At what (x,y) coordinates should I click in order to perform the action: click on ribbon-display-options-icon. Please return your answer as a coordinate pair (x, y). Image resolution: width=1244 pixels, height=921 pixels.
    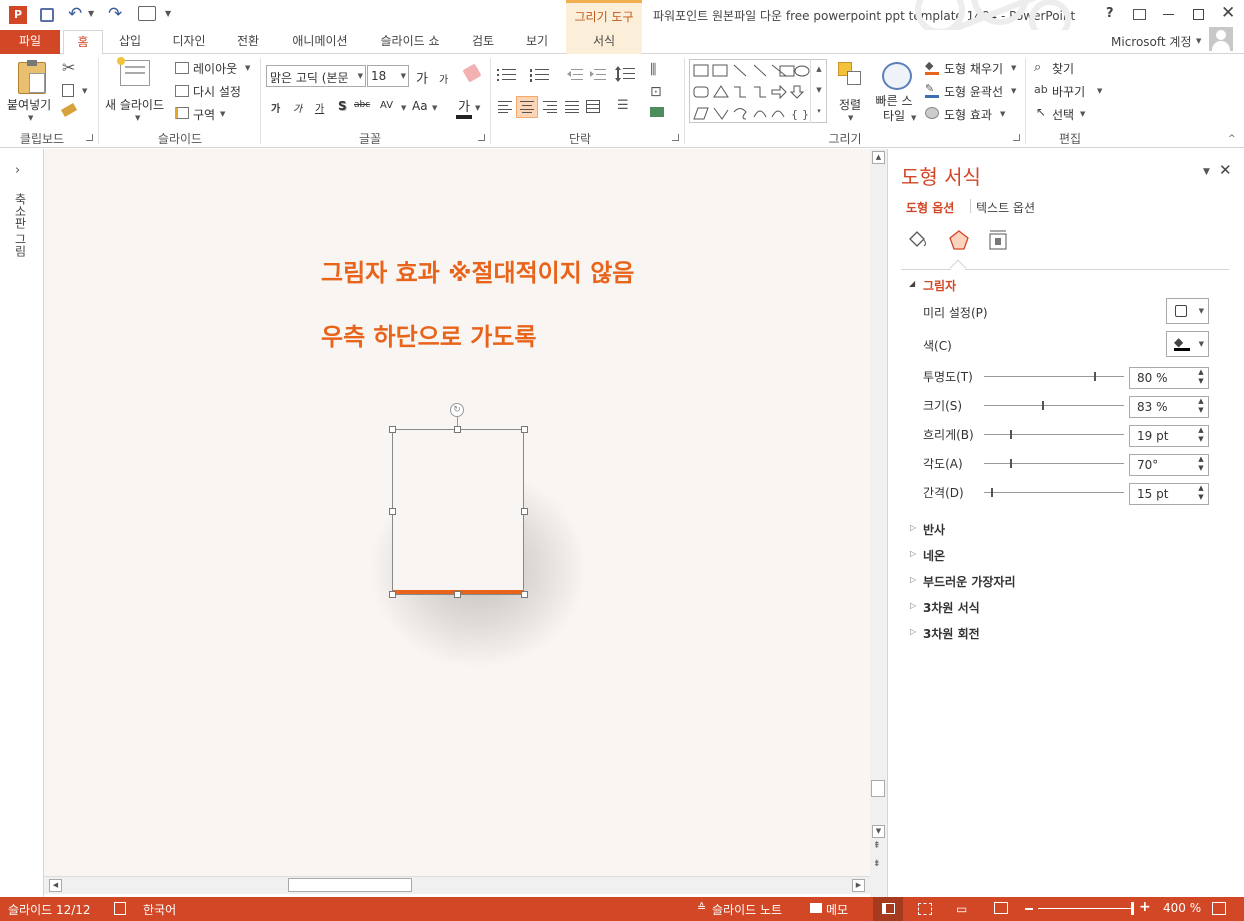
    Looking at the image, I should click on (1139, 14).